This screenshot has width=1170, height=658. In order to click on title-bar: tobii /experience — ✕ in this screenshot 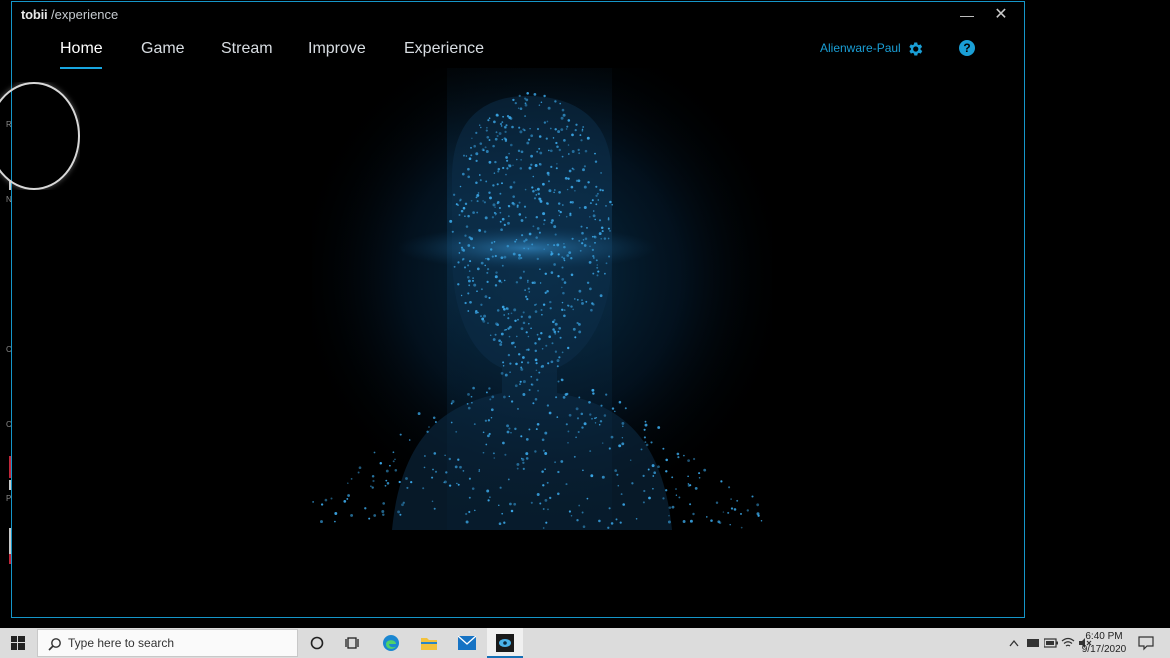, I will do `click(518, 15)`.